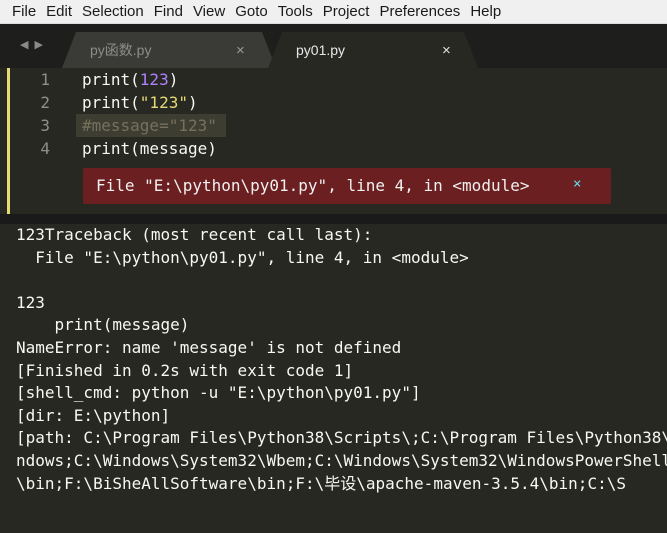 This screenshot has height=533, width=667. Describe the element at coordinates (45, 148) in the screenshot. I see `line-number: 4` at that location.